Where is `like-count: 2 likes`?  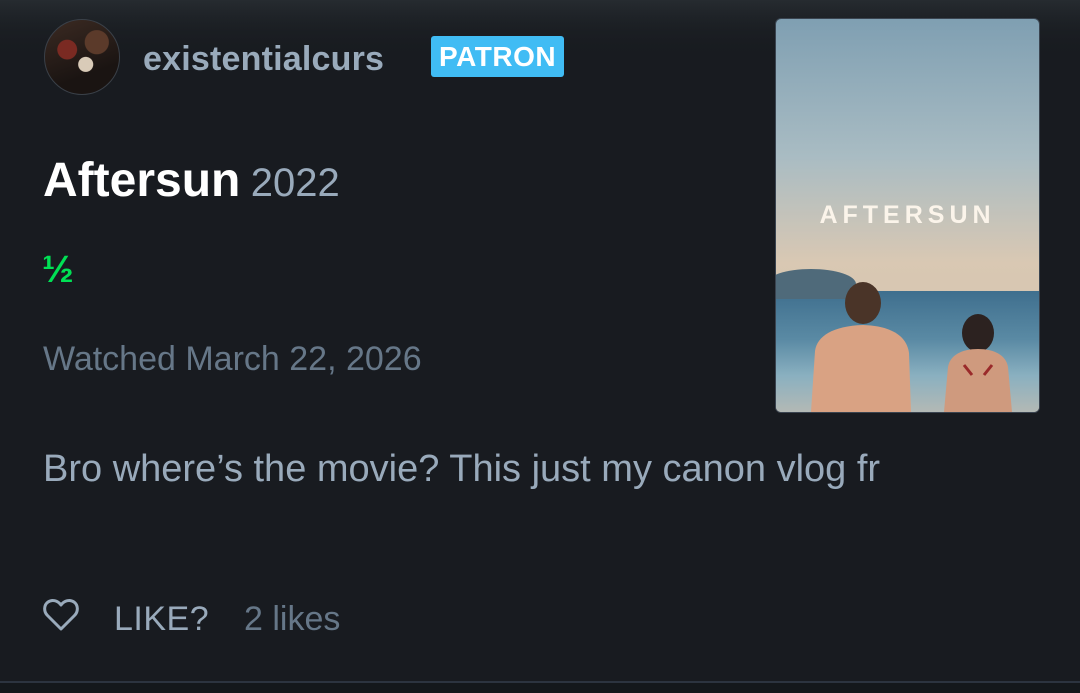 like-count: 2 likes is located at coordinates (292, 619).